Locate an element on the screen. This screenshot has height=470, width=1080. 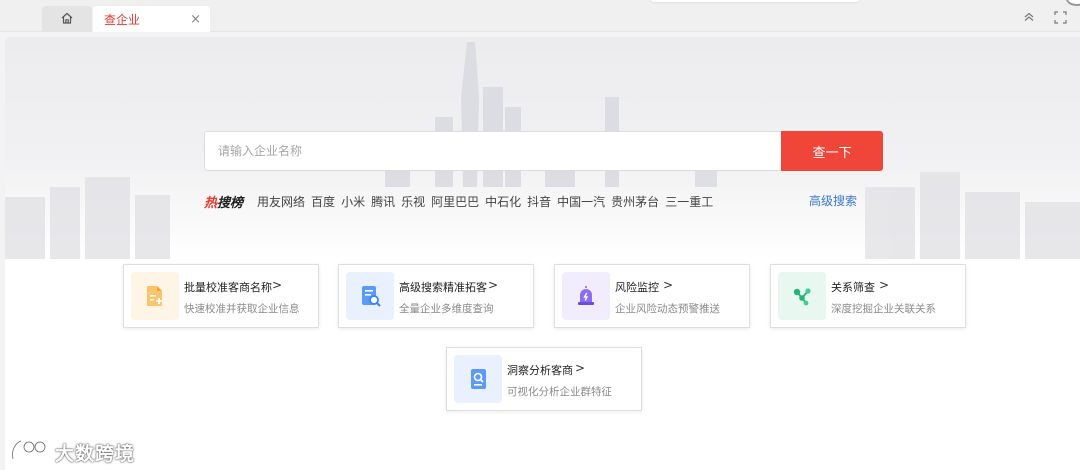
hot-search-item: 中石化 is located at coordinates (503, 201).